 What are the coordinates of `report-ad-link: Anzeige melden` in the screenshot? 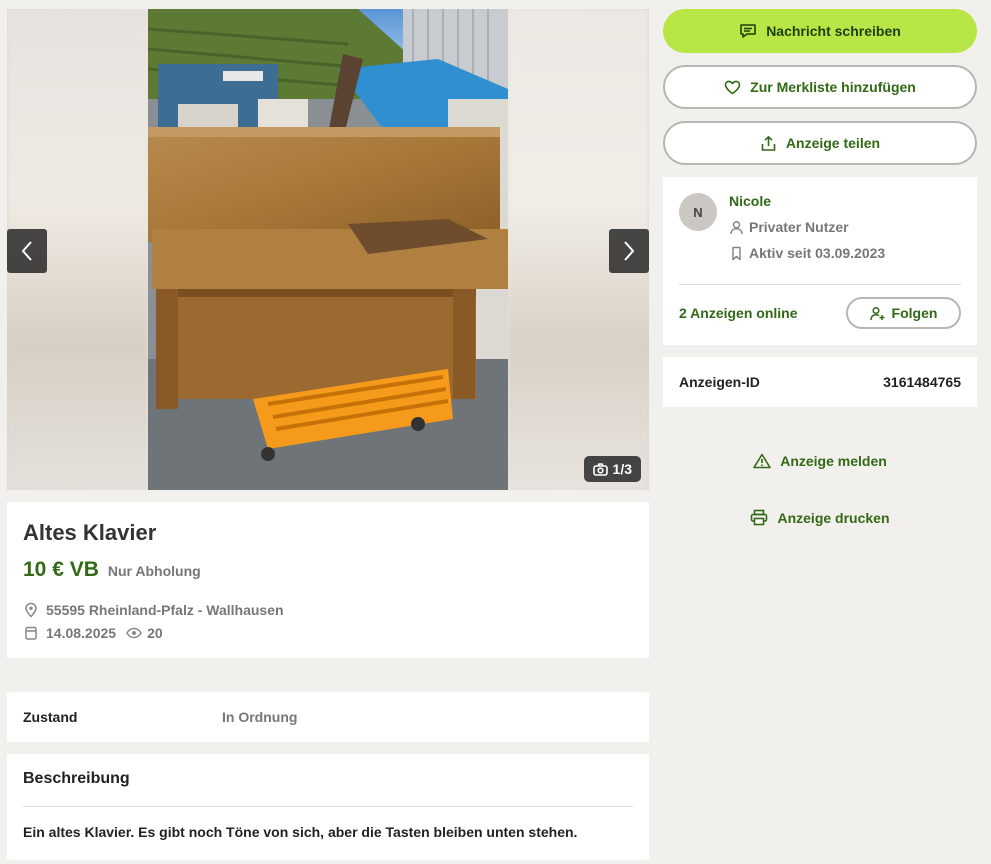 It's located at (820, 461).